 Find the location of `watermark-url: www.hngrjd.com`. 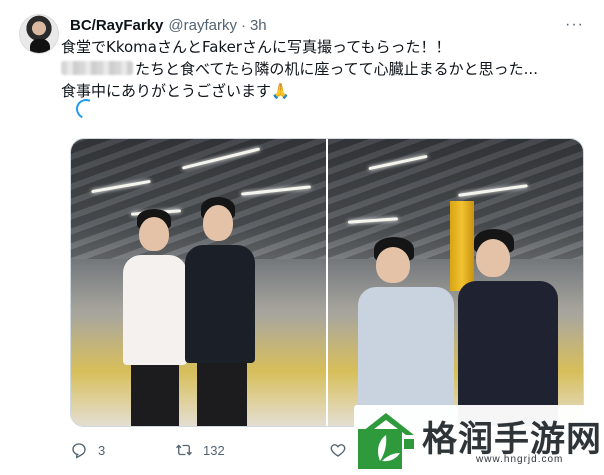

watermark-url: www.hngrjd.com is located at coordinates (520, 459).